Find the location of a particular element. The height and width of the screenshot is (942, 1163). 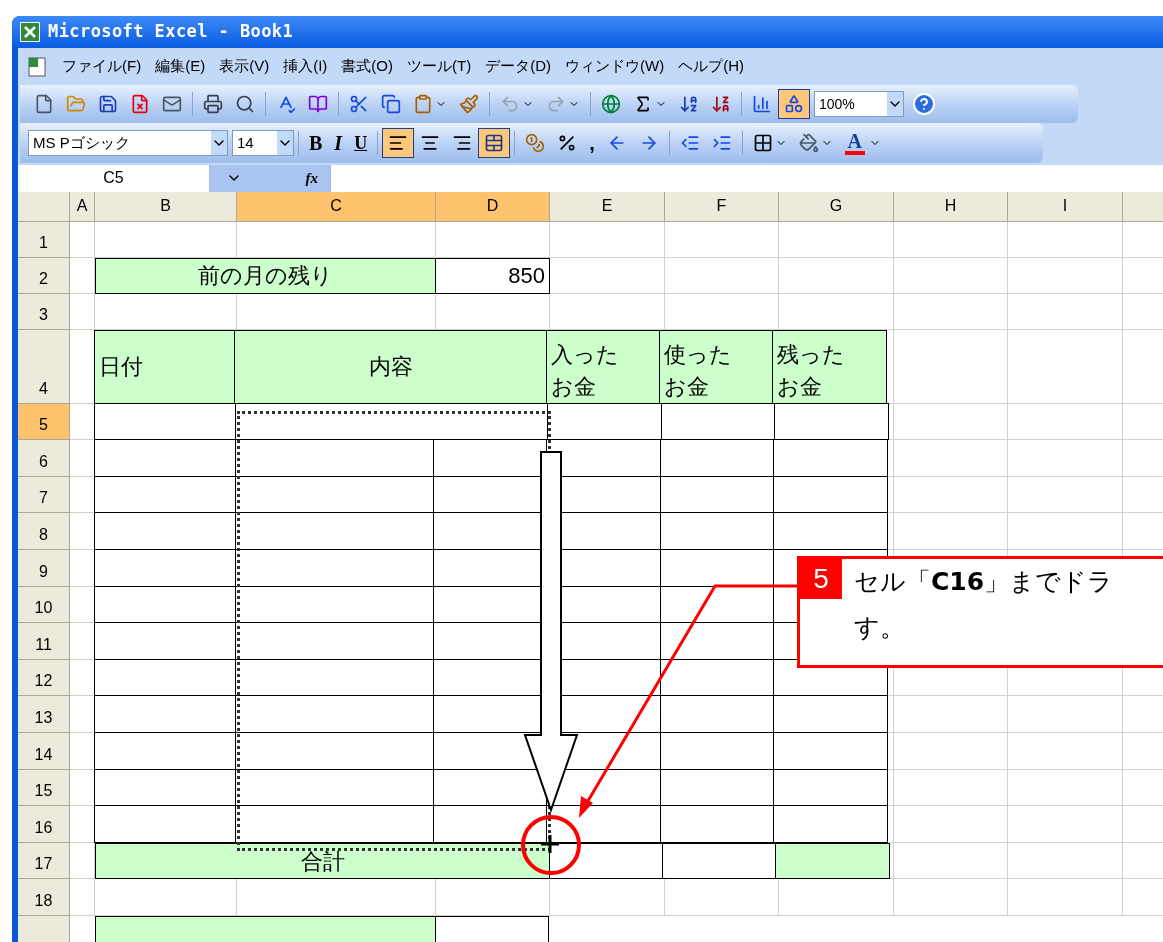

align-left-button is located at coordinates (398, 143).